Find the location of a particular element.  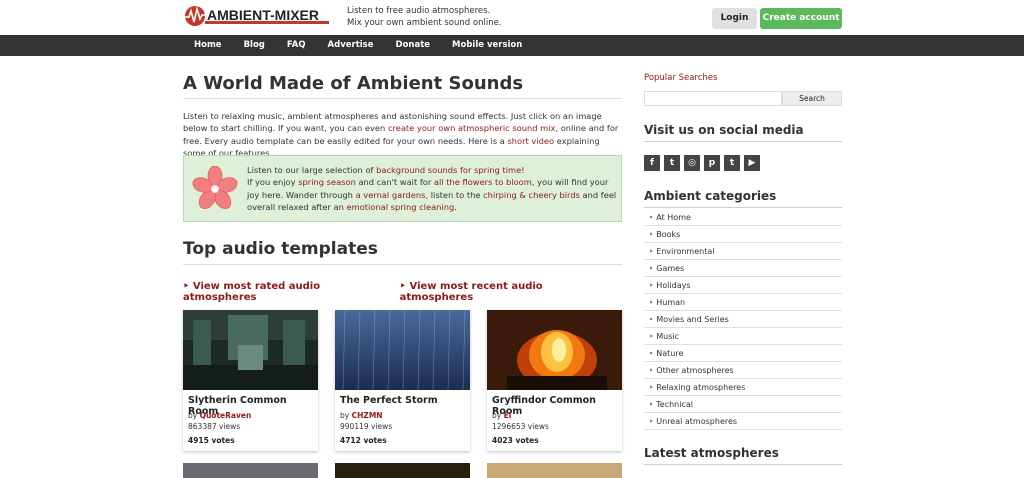

ambient-mixer-logo: AMBIENT-MIXER is located at coordinates (257, 16).